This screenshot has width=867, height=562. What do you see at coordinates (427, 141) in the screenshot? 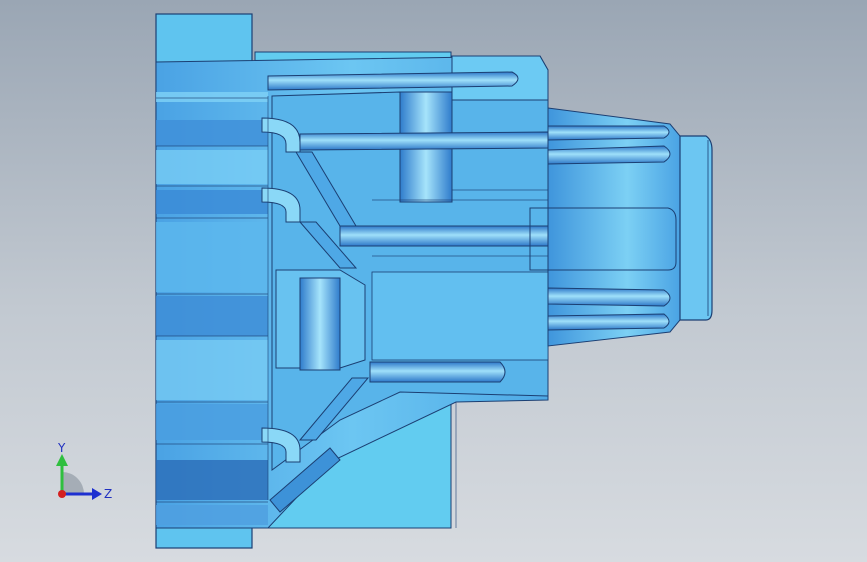
I see `rod-upper` at bounding box center [427, 141].